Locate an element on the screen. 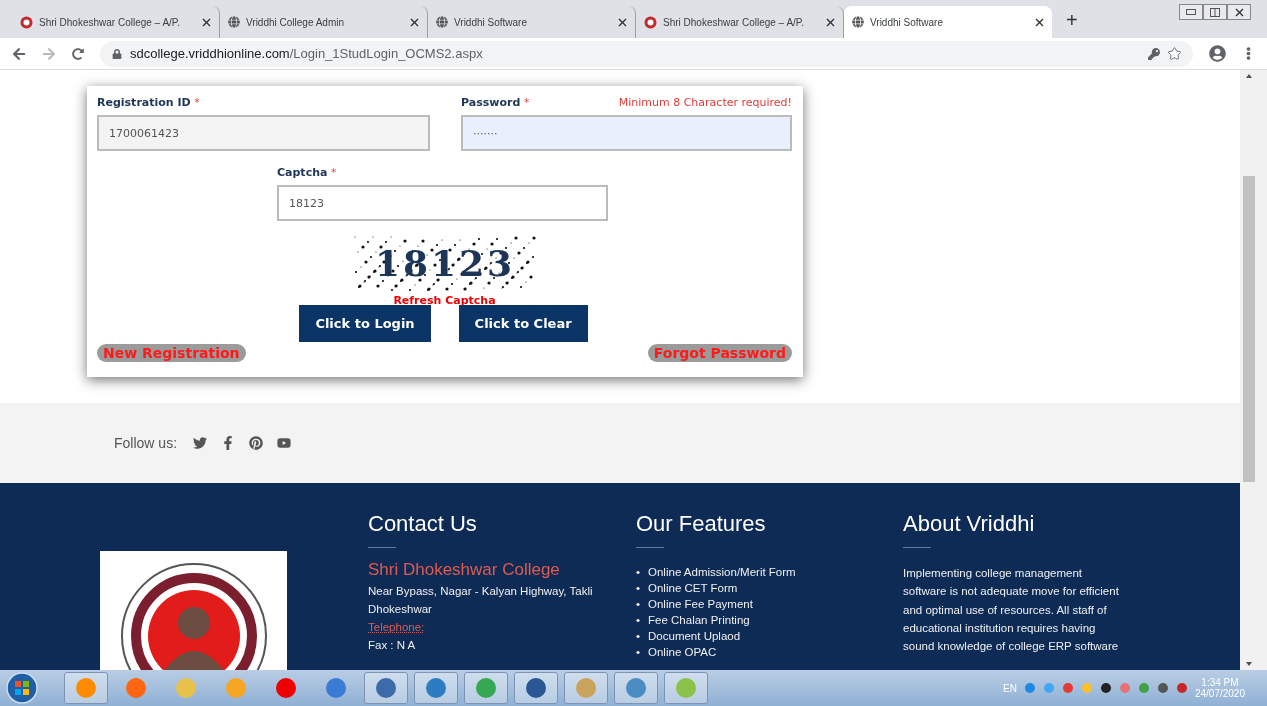 This screenshot has width=1267, height=706. feature-item: Document Uplaod is located at coordinates (694, 636).